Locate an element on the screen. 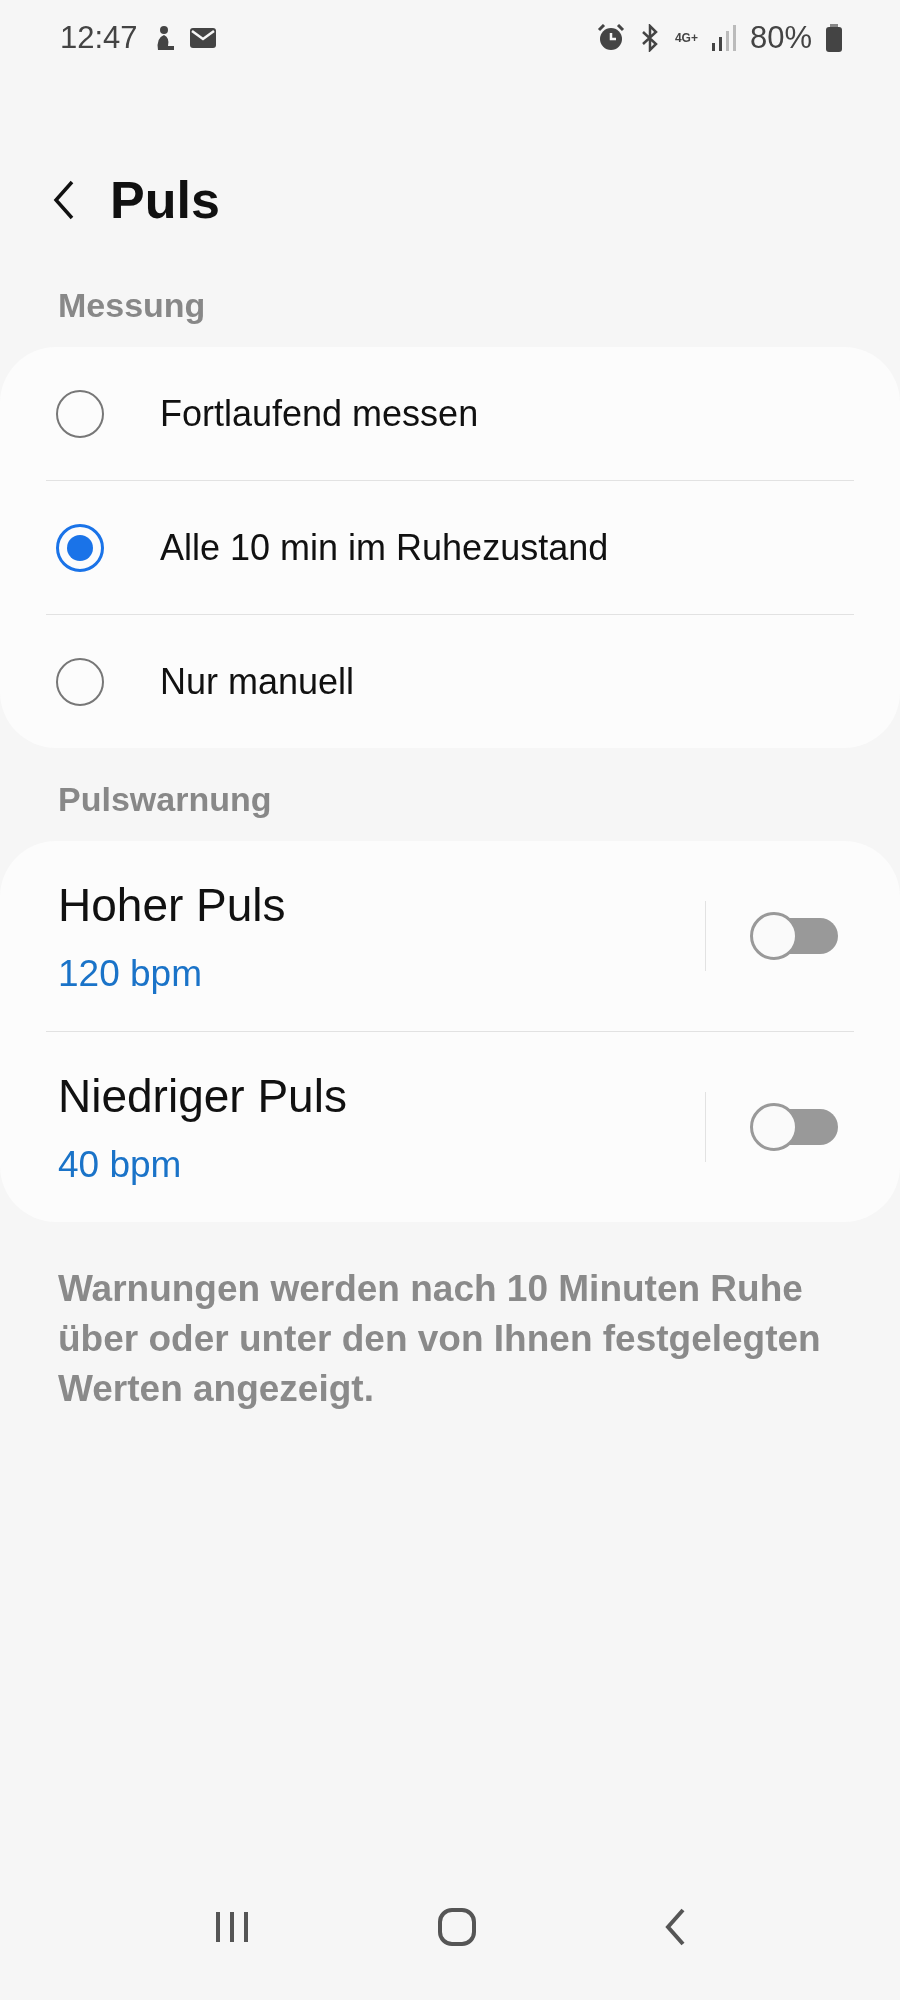  section-header: Messung is located at coordinates (132, 305).